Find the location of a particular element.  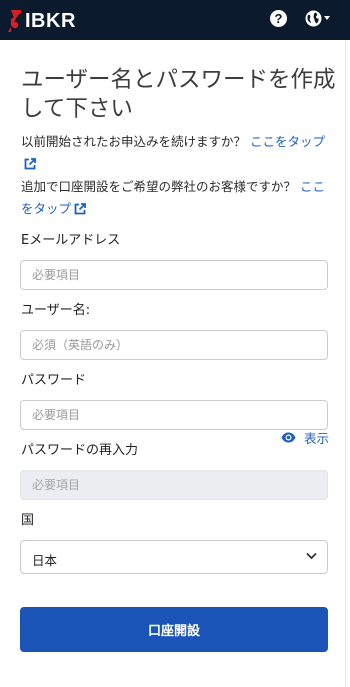

scrollbar-track is located at coordinates (345, 363).